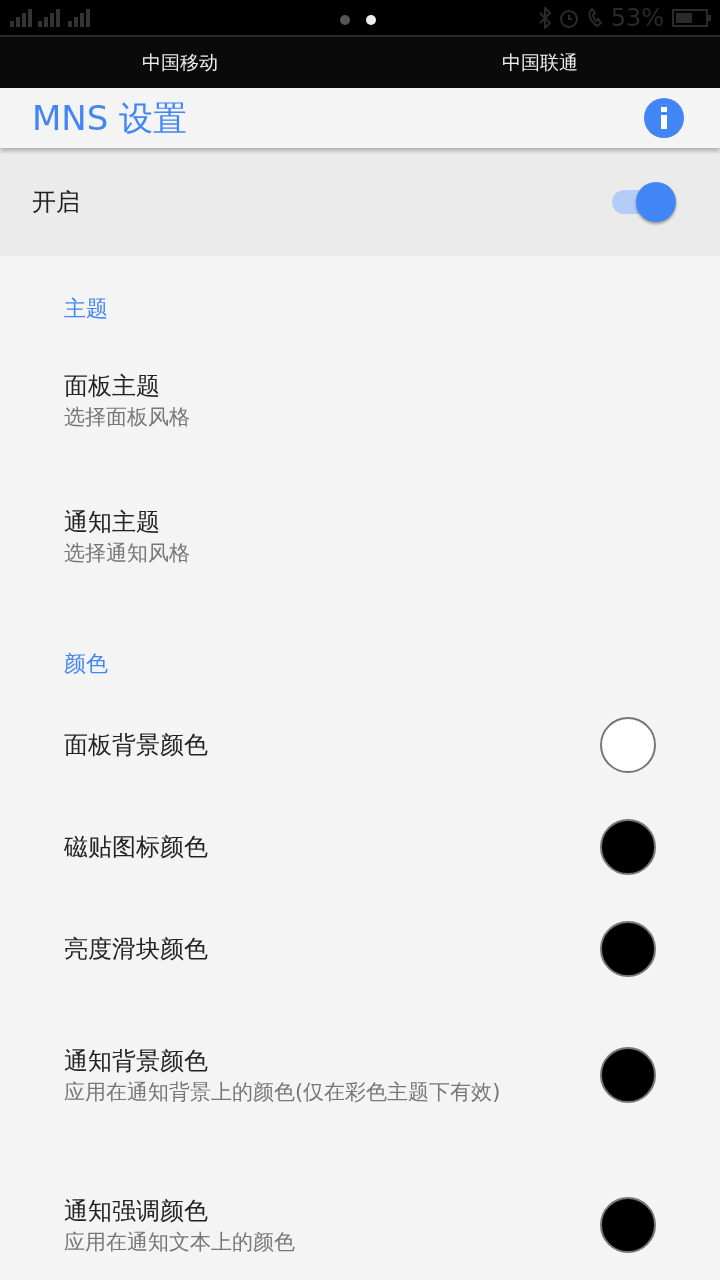  Describe the element at coordinates (56, 202) in the screenshot. I see `master-label: 开启` at that location.